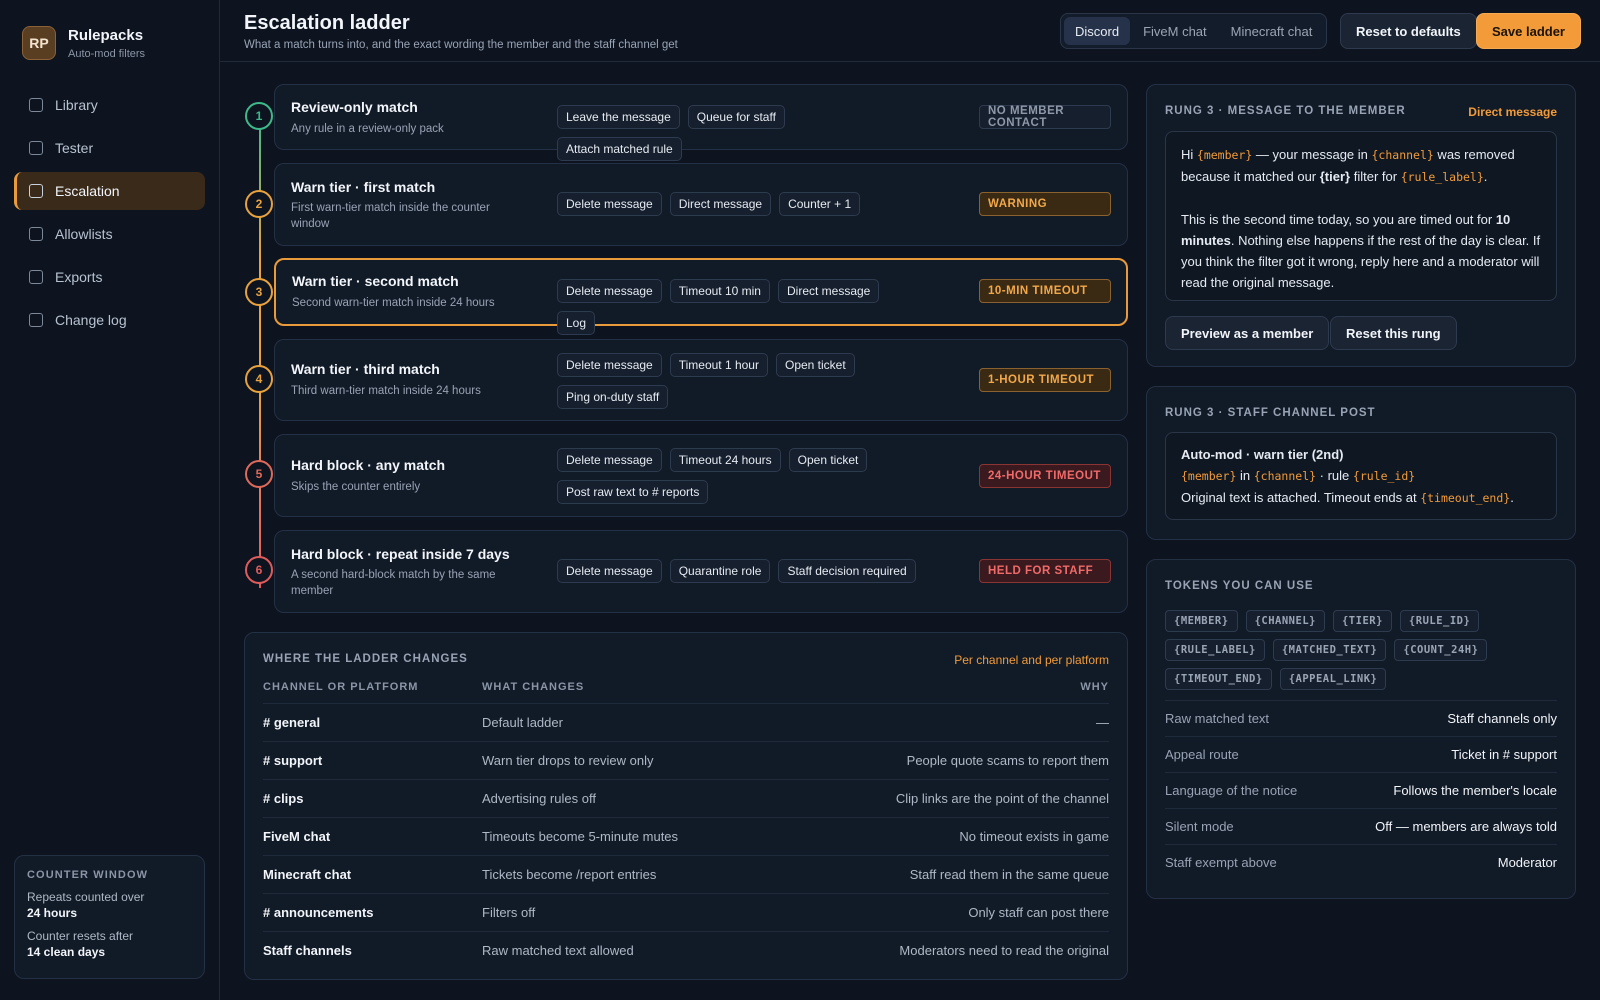 Image resolution: width=1600 pixels, height=1000 pixels. Describe the element at coordinates (847, 571) in the screenshot. I see `action-tag: Staff decision required` at that location.